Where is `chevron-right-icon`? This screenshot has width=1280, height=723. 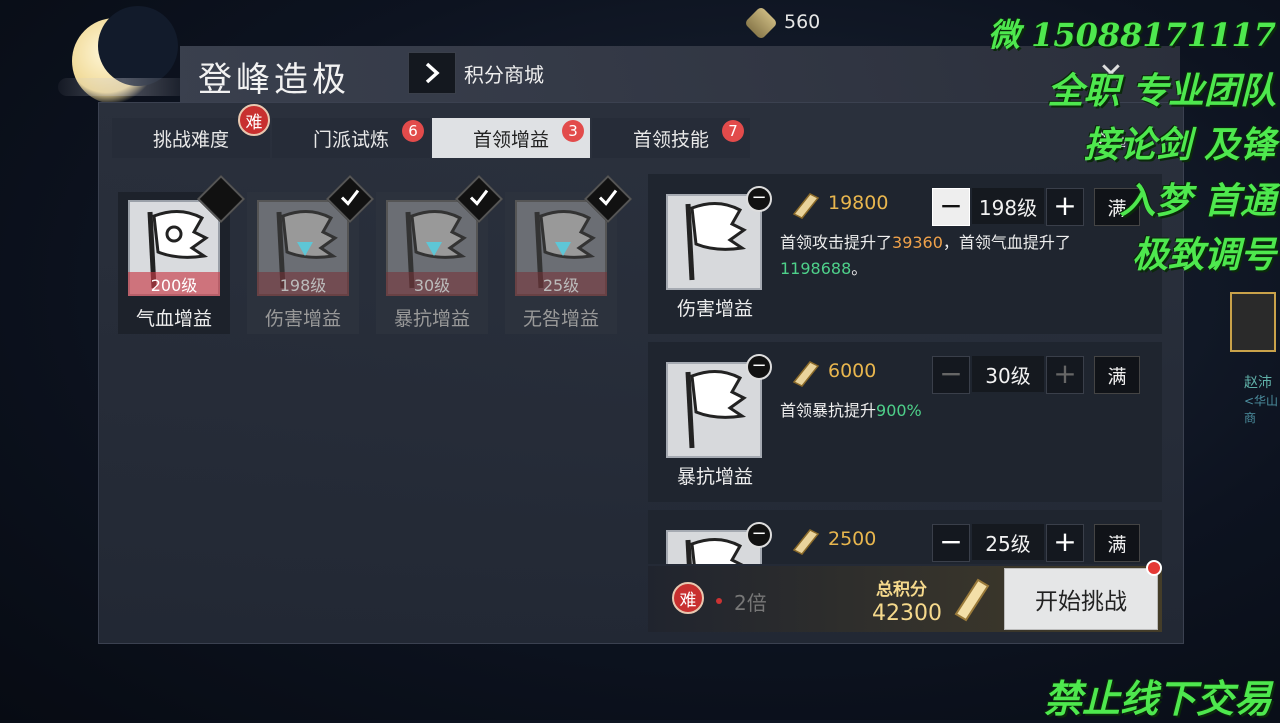
chevron-right-icon is located at coordinates (432, 73).